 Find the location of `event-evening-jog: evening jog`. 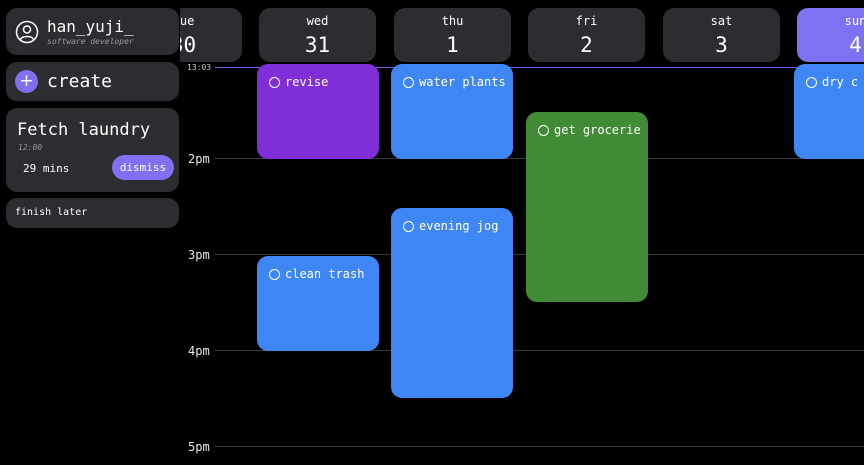

event-evening-jog: evening jog is located at coordinates (452, 303).